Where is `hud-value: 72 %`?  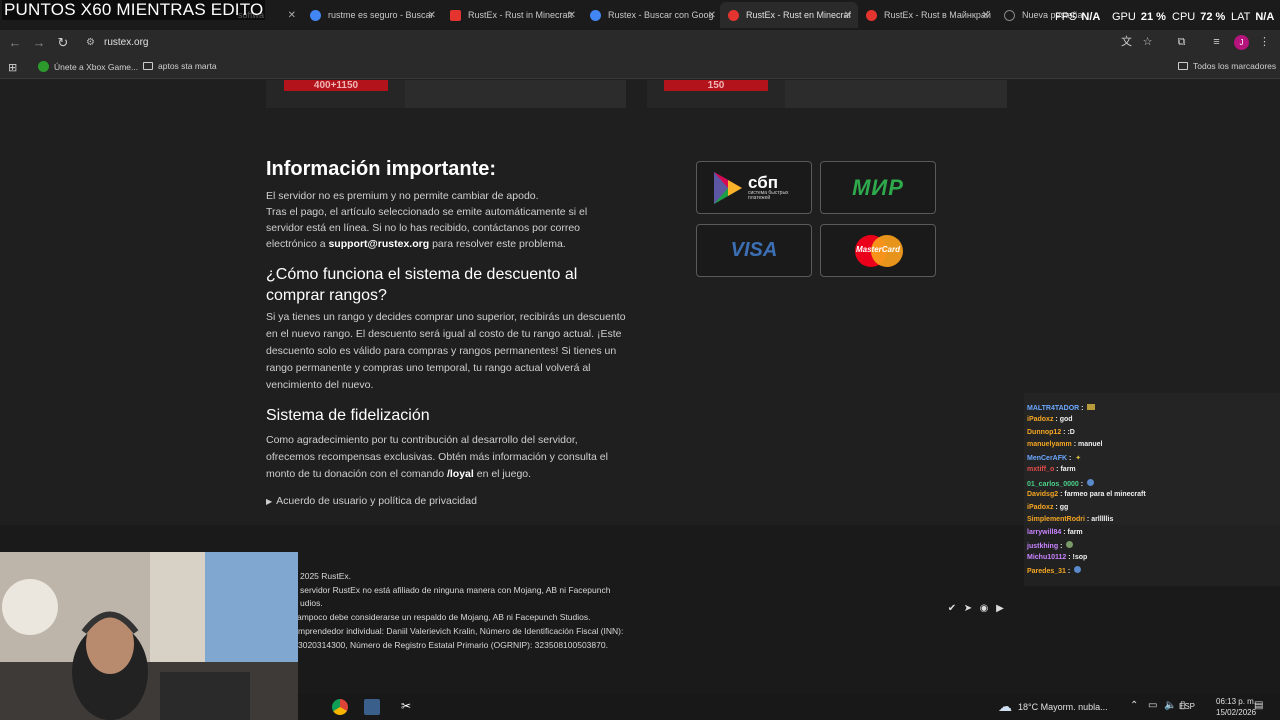
hud-value: 72 % is located at coordinates (1213, 17).